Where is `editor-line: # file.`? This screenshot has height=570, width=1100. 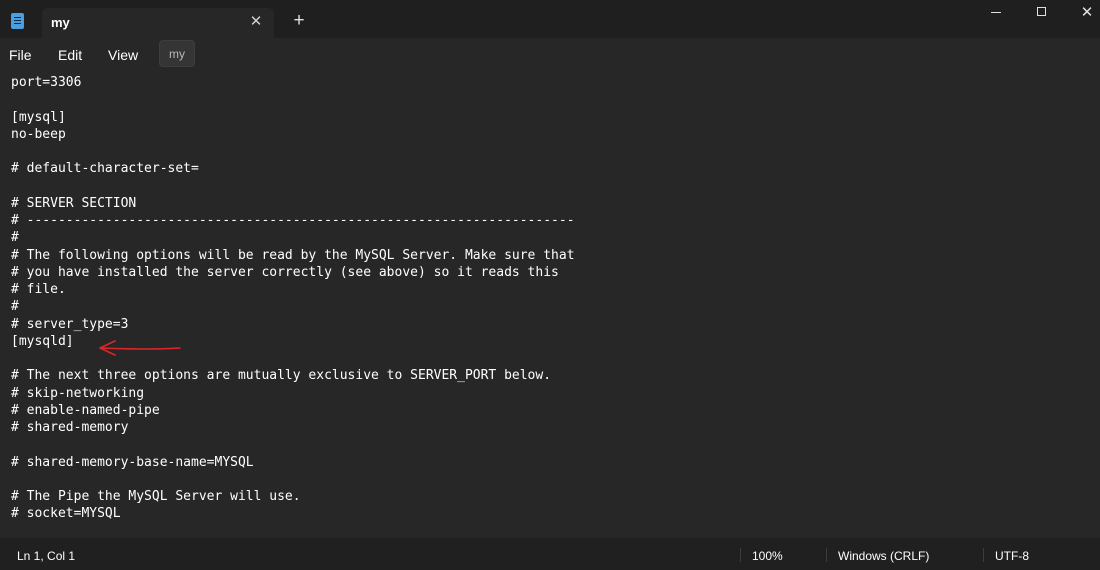
editor-line: # file. is located at coordinates (38, 289).